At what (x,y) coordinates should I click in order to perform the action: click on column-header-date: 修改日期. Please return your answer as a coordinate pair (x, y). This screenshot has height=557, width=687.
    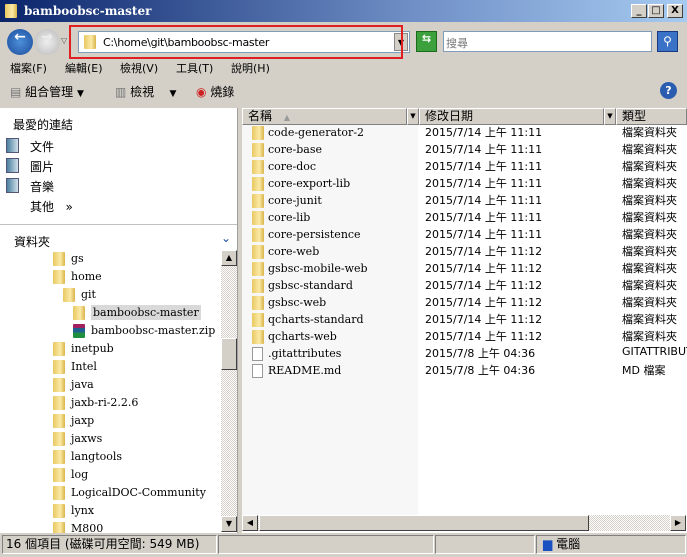
    Looking at the image, I should click on (511, 116).